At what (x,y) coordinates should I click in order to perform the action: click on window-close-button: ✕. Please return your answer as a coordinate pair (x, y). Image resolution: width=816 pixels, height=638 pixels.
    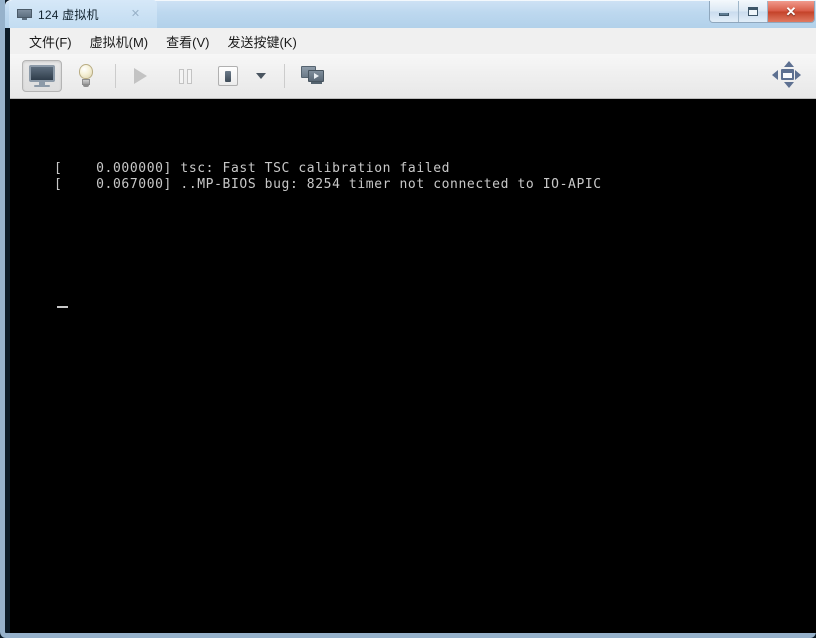
    Looking at the image, I should click on (791, 11).